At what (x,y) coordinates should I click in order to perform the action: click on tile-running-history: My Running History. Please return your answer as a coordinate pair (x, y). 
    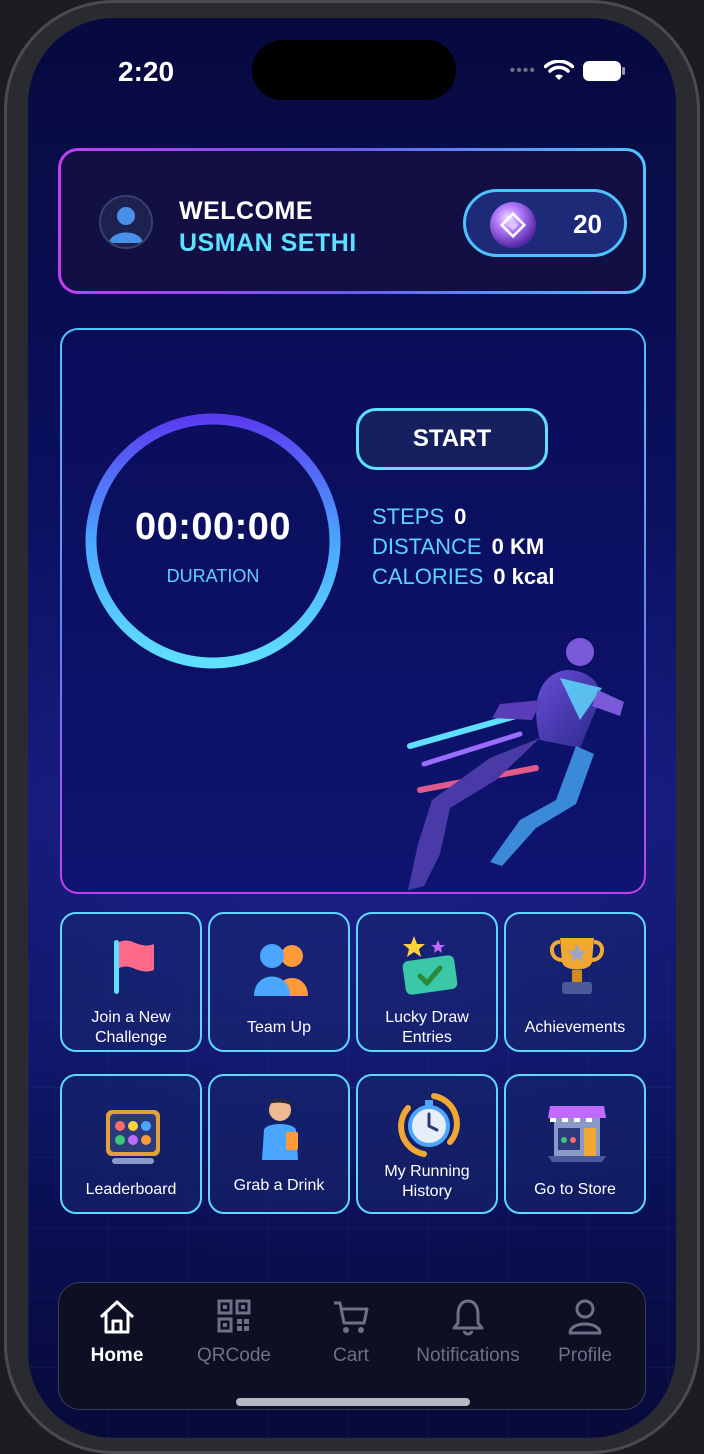
    Looking at the image, I should click on (427, 1144).